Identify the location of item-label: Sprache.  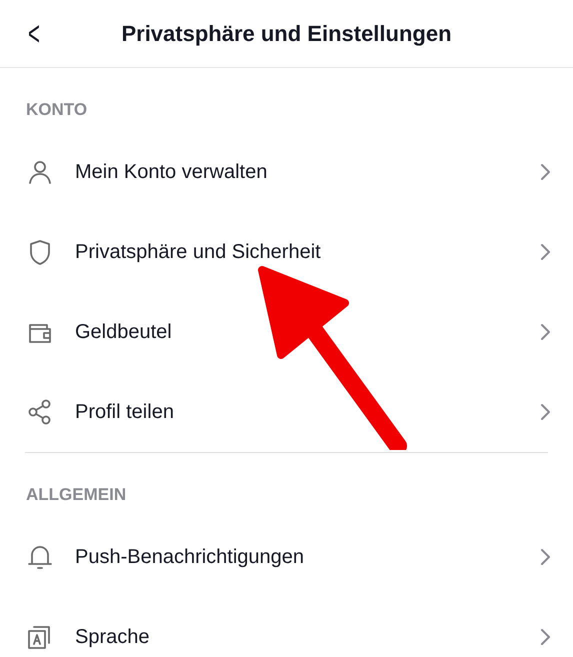
(112, 637).